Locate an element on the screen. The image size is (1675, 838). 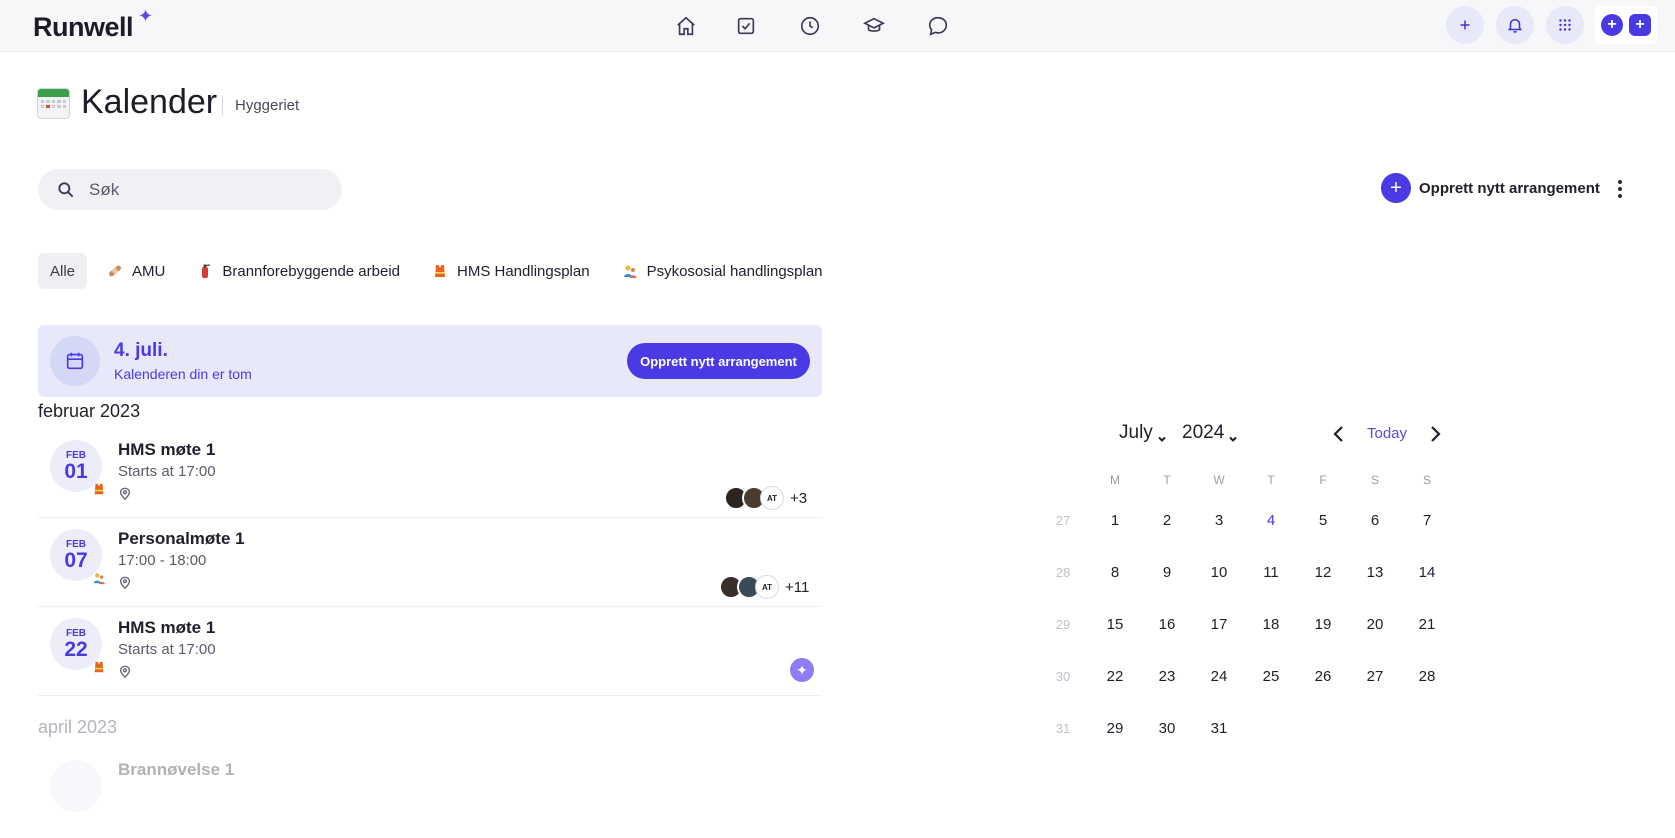
calendar-day: 16 is located at coordinates (1167, 624).